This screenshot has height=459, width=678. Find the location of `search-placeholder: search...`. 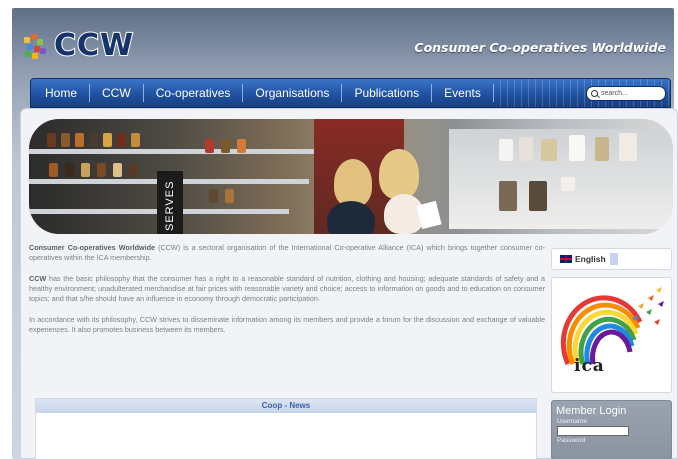

search-placeholder: search... is located at coordinates (614, 93).